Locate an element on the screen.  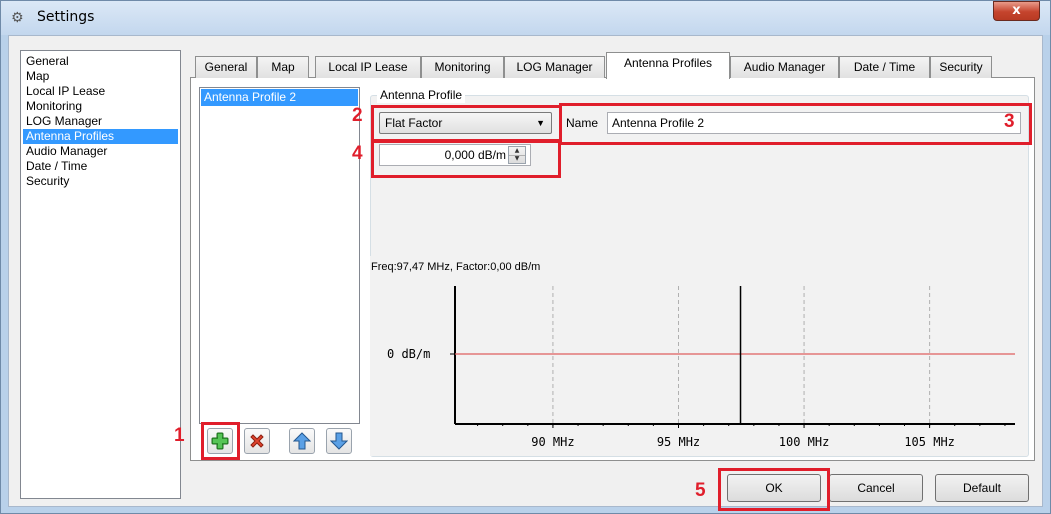
remove-profile-button is located at coordinates (257, 441).